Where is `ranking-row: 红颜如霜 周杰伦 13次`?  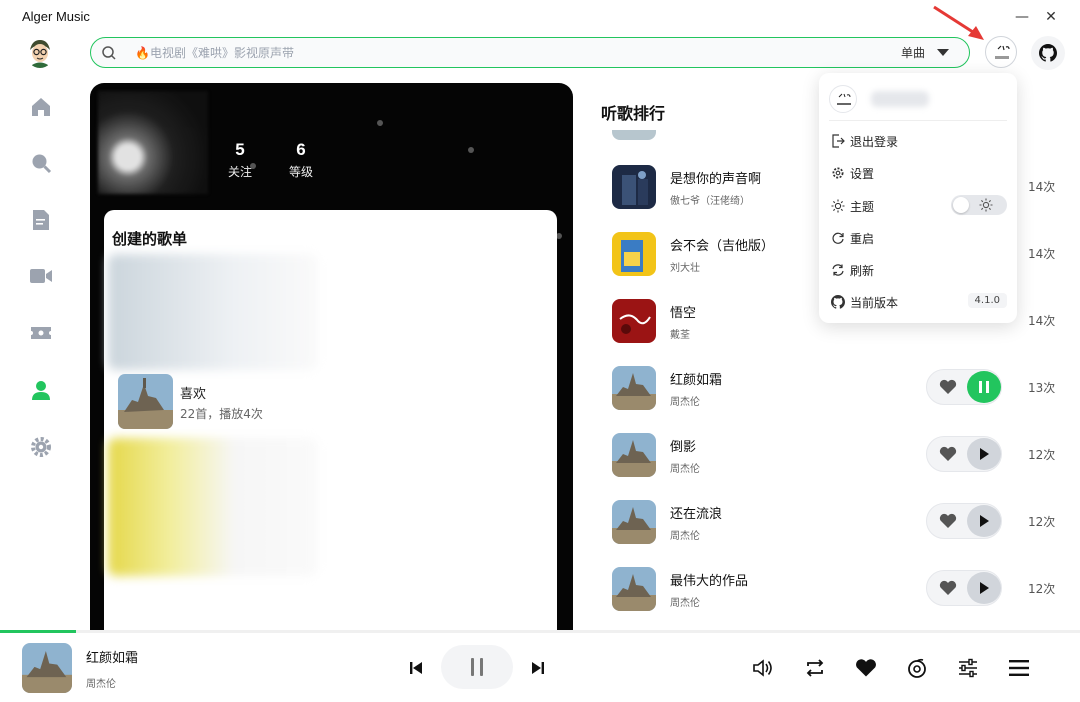
ranking-row: 红颜如霜 周杰伦 13次 is located at coordinates (840, 388).